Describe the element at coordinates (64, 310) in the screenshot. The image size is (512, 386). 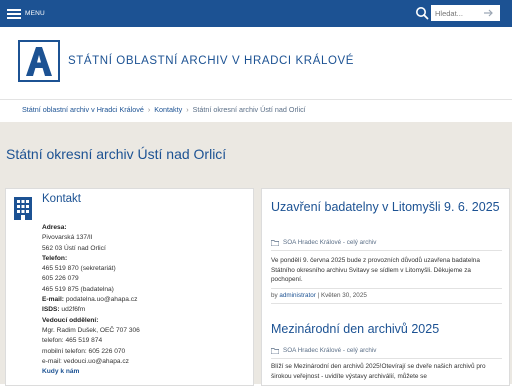
I see `kontakt-line: ISDS: ud2f6fm` at that location.